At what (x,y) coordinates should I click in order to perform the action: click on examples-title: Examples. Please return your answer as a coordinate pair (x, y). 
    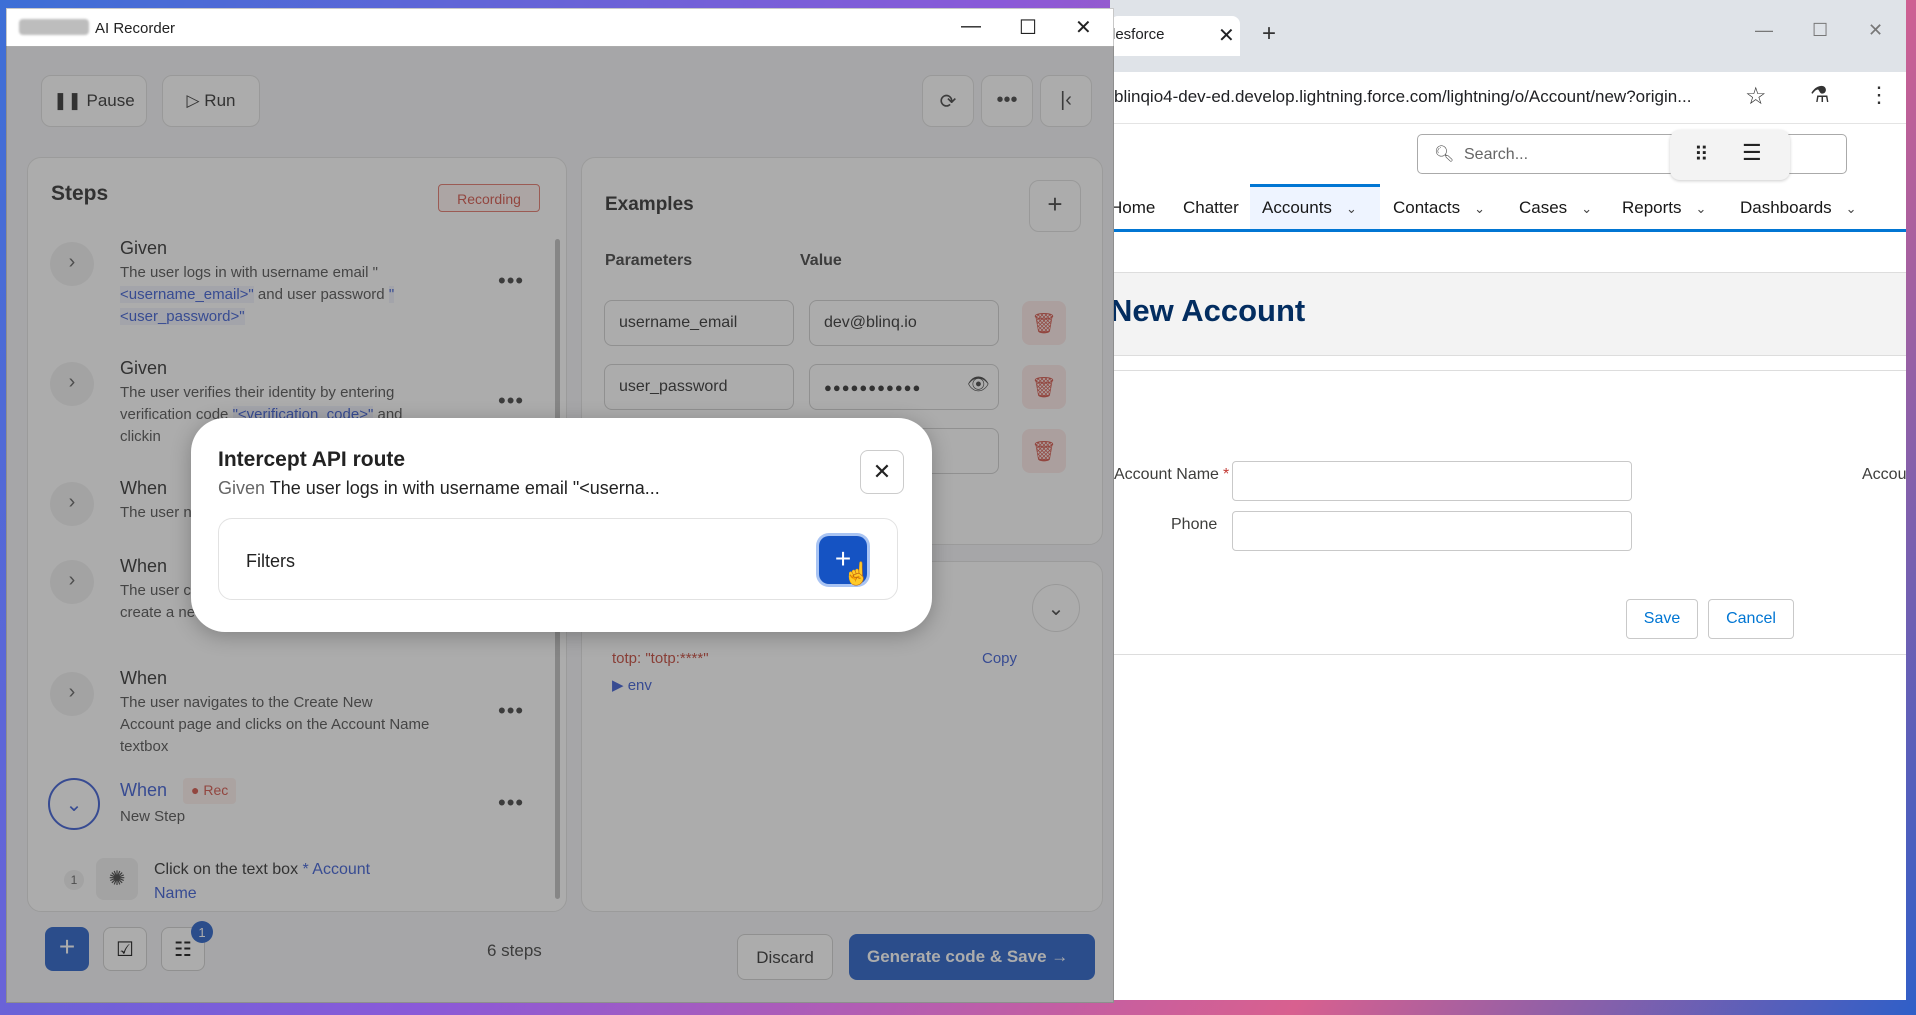
    Looking at the image, I should click on (649, 204).